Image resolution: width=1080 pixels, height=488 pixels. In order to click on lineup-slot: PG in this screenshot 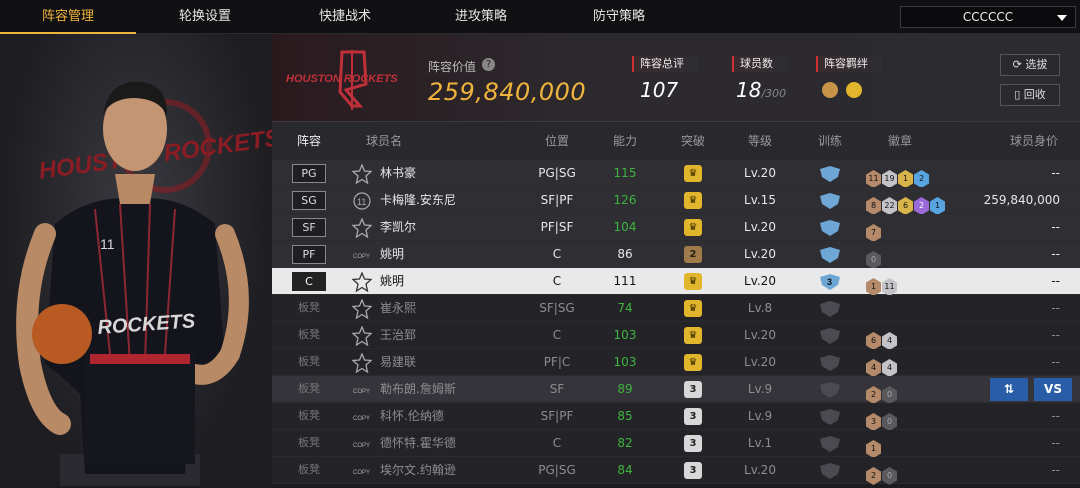, I will do `click(309, 173)`.